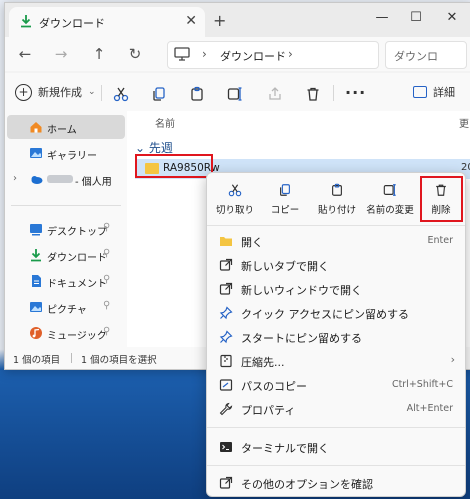 The height and width of the screenshot is (499, 470). I want to click on more-options-button: ···, so click(355, 92).